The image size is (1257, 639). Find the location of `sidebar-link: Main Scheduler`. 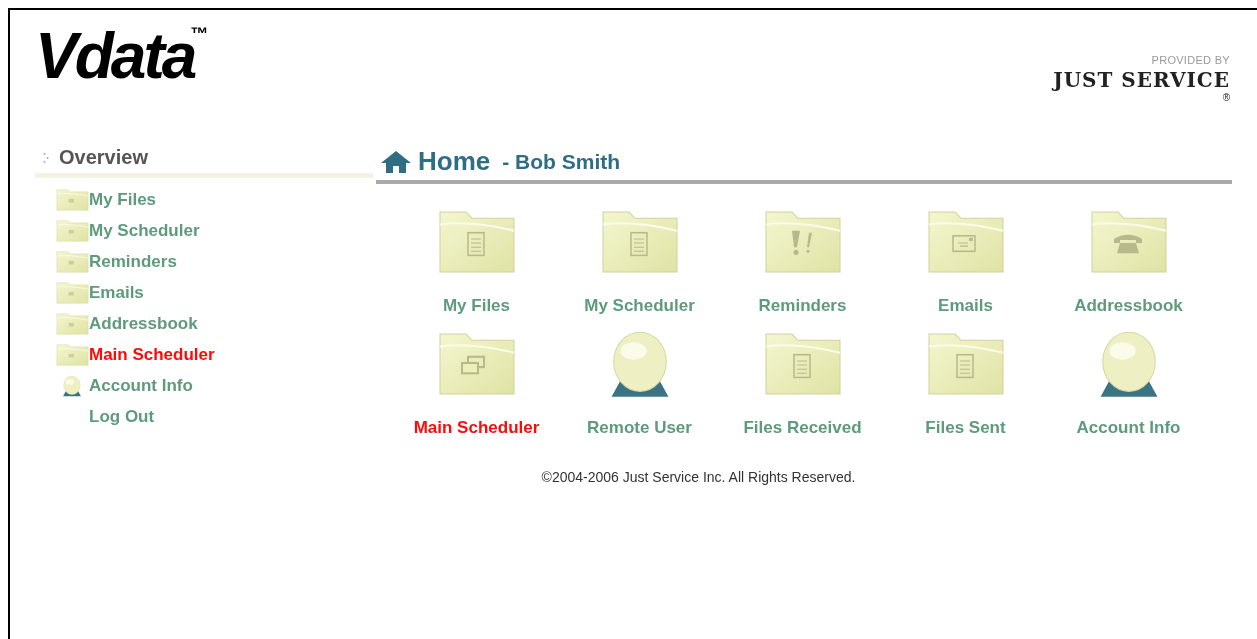

sidebar-link: Main Scheduler is located at coordinates (152, 354).